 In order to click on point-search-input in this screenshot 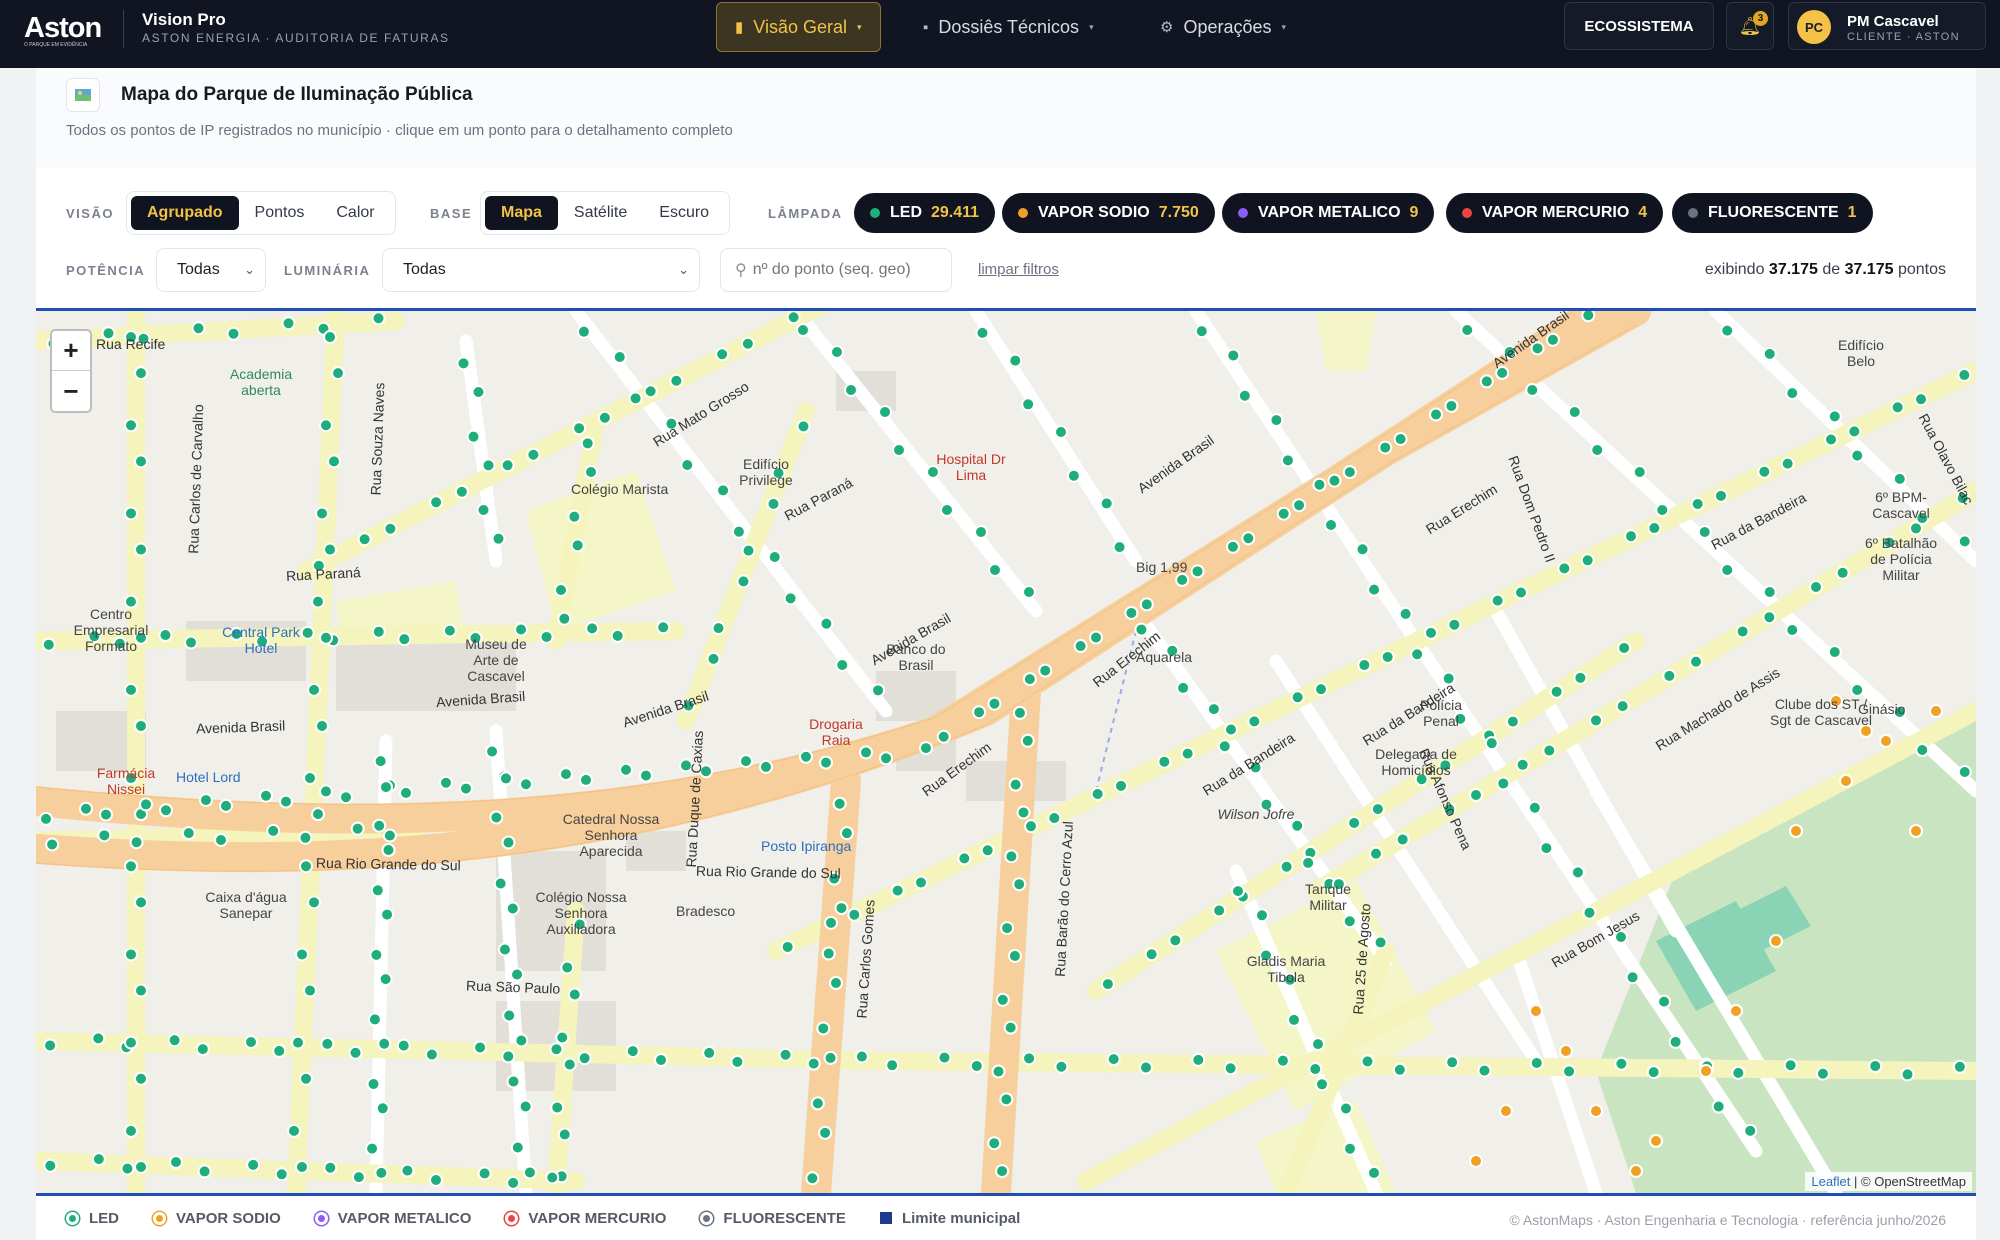, I will do `click(847, 270)`.